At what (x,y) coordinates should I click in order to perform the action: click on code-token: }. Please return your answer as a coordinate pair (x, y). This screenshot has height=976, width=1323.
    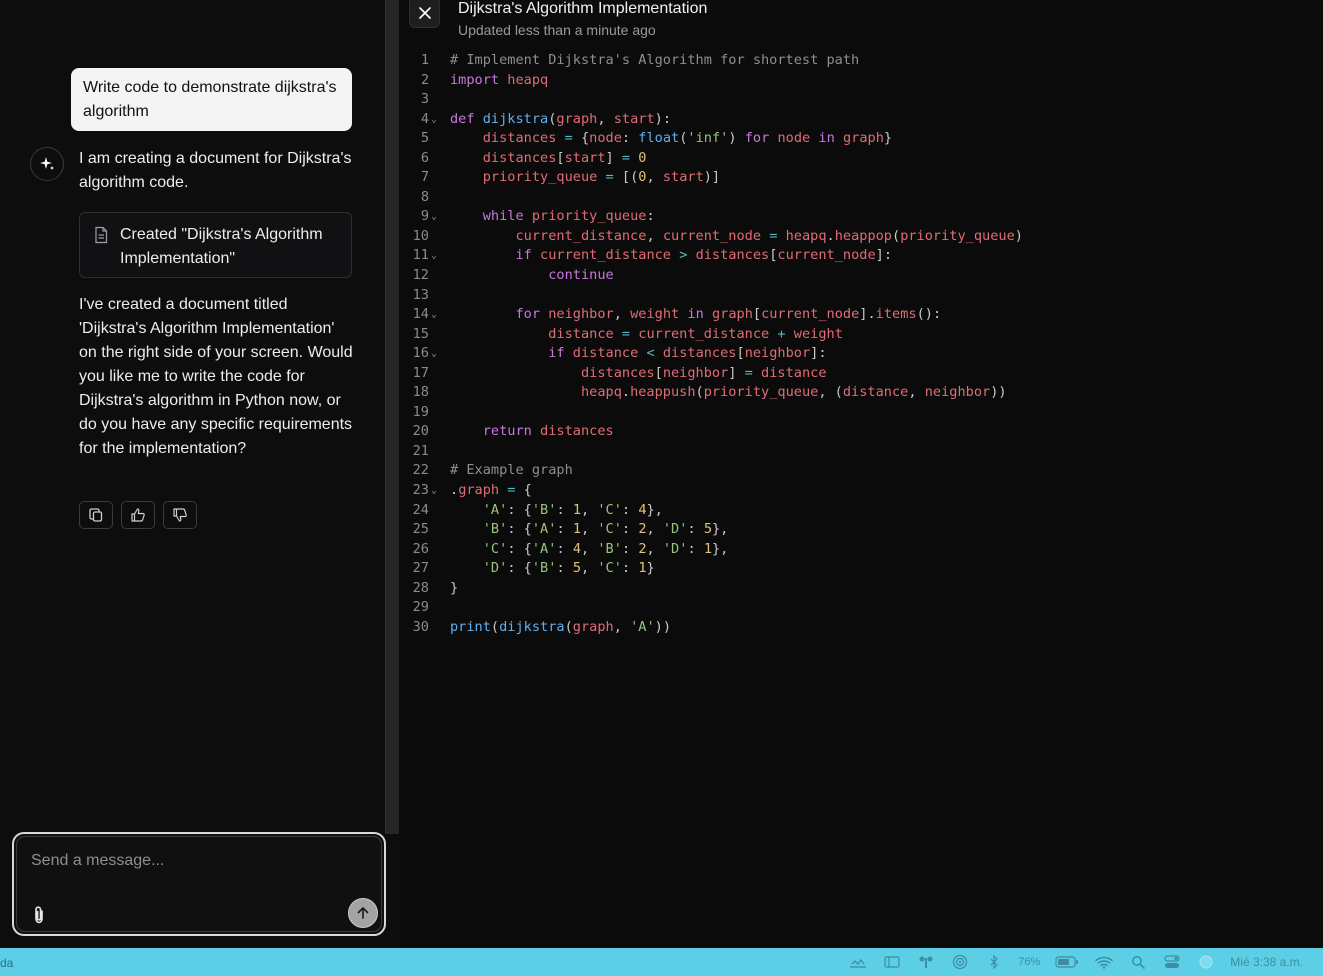
    Looking at the image, I should click on (454, 587).